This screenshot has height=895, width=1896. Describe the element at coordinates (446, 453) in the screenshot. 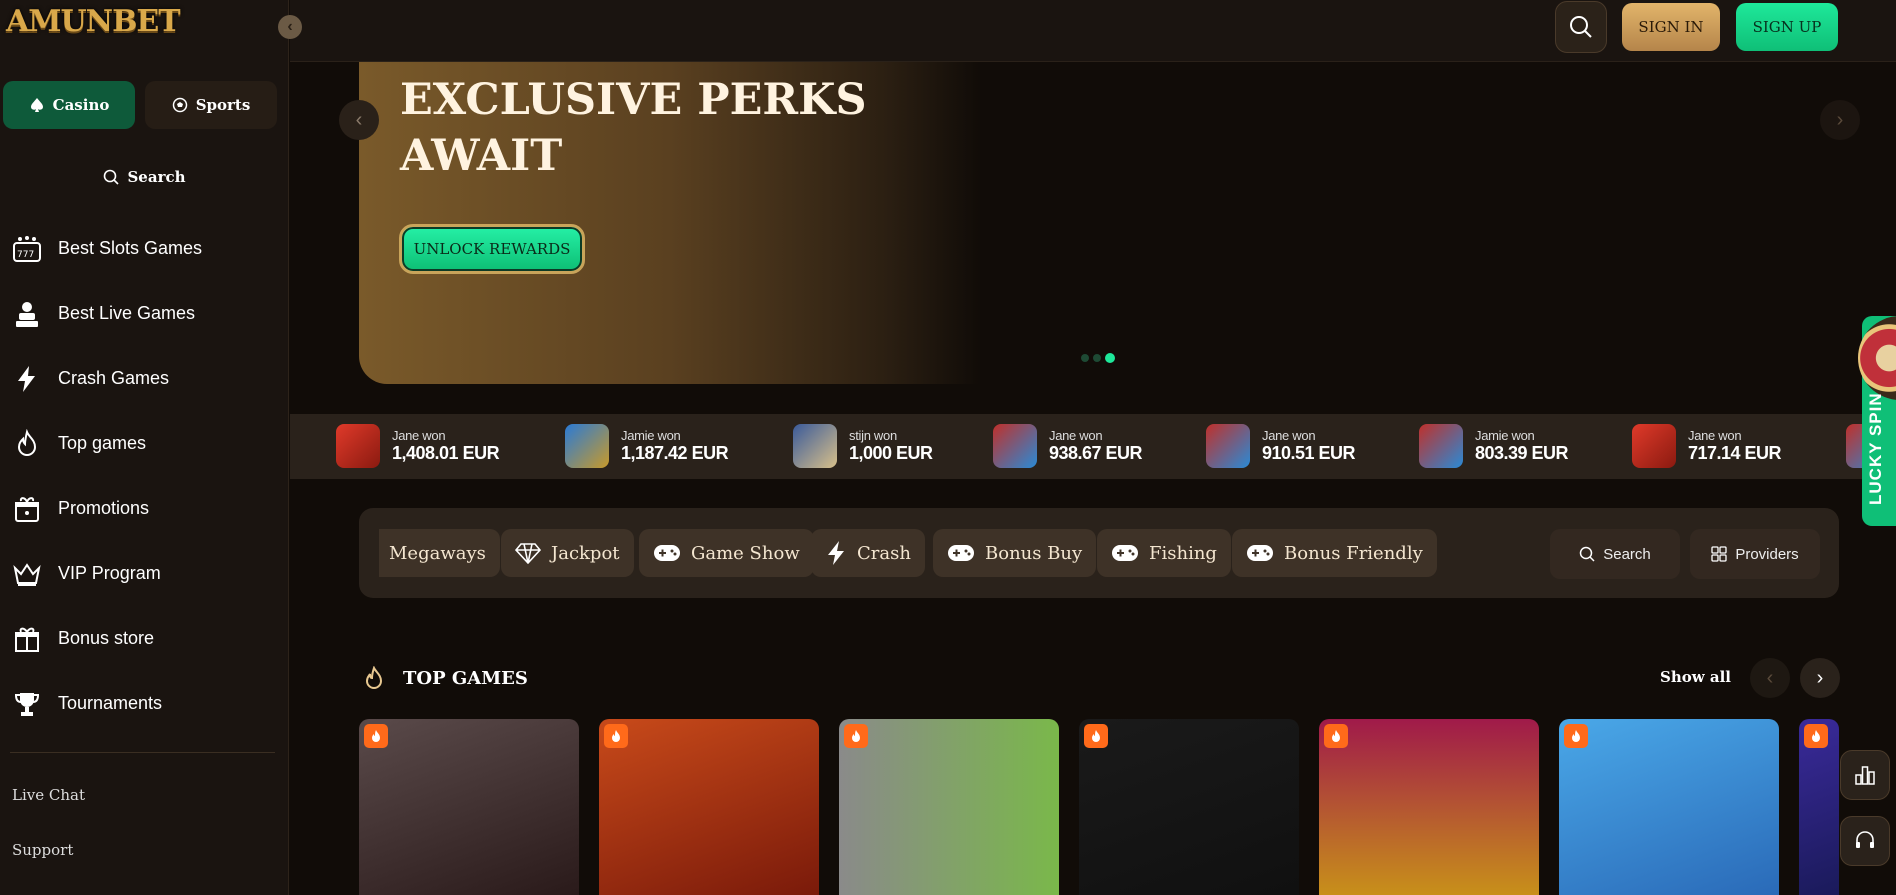

I see `win-amount: 1,408.01 EUR` at that location.